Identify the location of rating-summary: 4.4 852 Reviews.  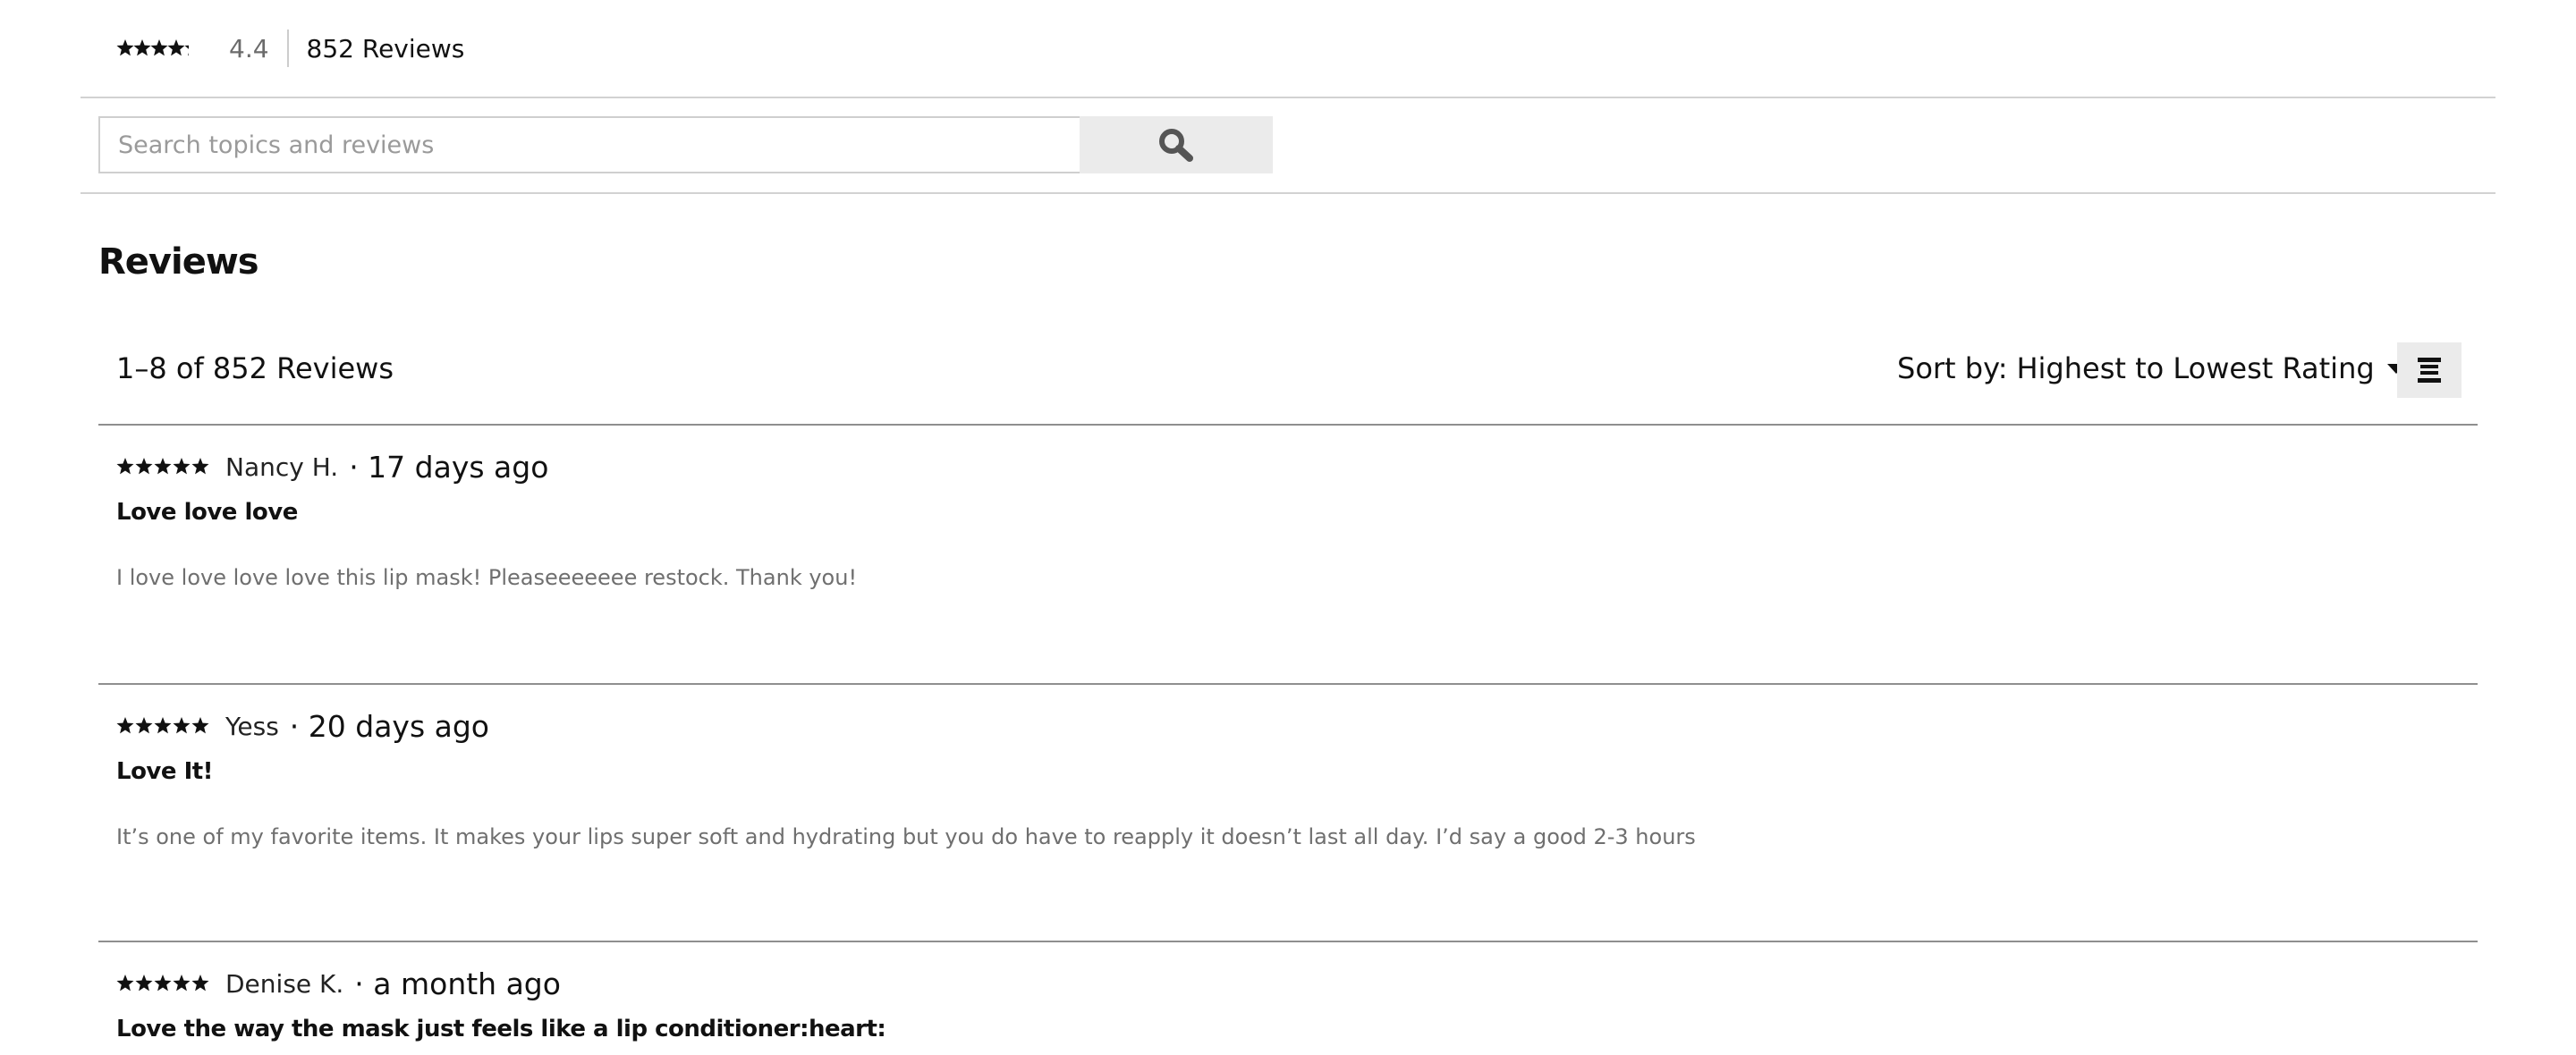
(290, 48).